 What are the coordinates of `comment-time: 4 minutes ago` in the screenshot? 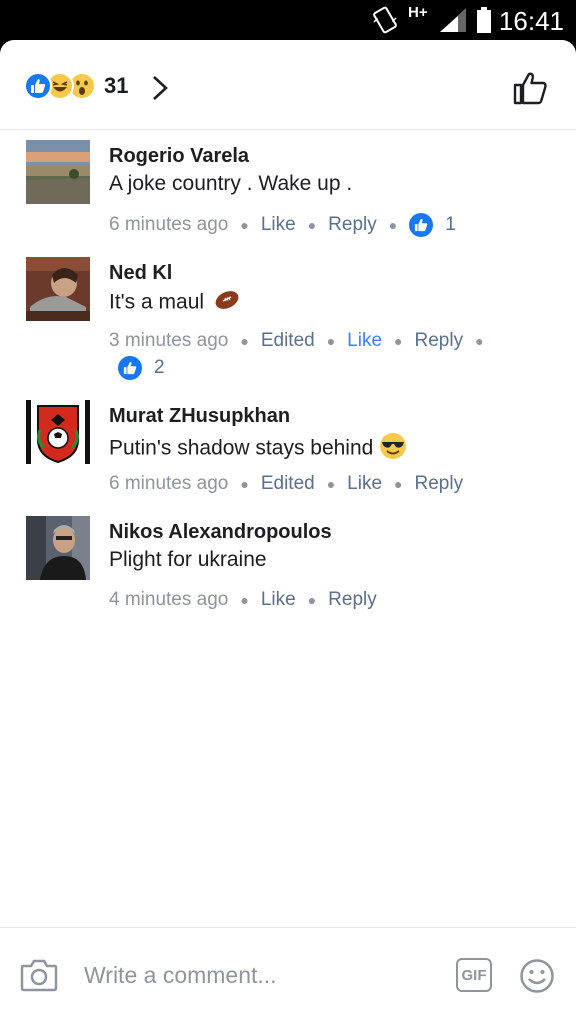 It's located at (169, 599).